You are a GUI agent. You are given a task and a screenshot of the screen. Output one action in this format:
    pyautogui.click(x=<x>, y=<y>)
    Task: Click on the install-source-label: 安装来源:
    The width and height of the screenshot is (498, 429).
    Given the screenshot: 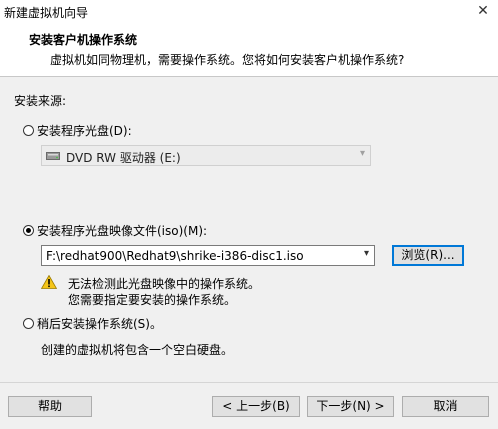 What is the action you would take?
    pyautogui.click(x=40, y=101)
    